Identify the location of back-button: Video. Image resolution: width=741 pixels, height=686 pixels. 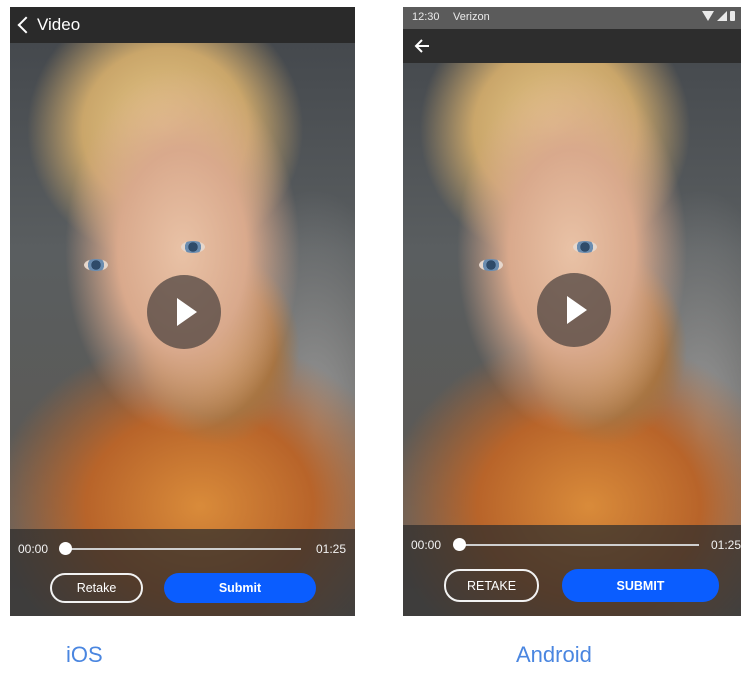
(48, 25).